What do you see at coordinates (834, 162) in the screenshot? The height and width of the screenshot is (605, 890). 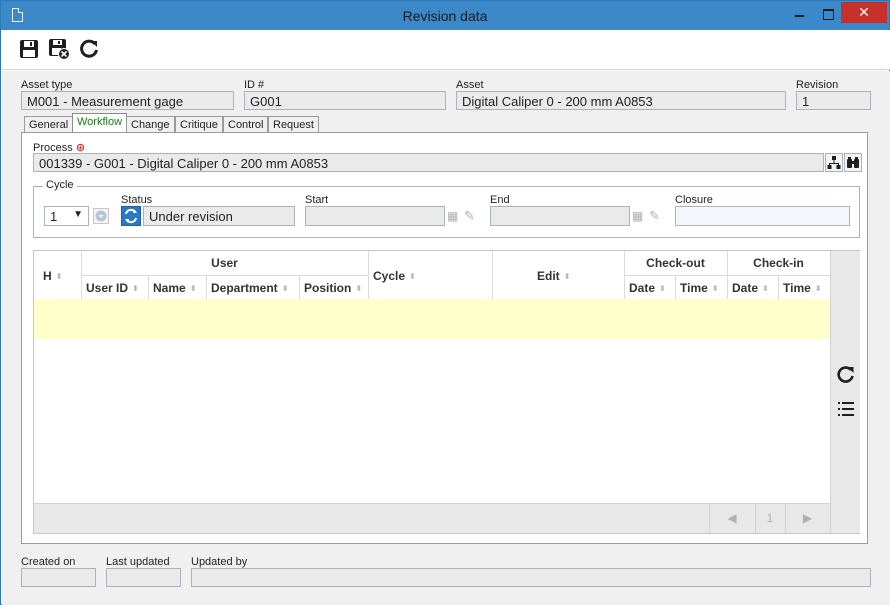 I see `process-hierarchy-icon` at bounding box center [834, 162].